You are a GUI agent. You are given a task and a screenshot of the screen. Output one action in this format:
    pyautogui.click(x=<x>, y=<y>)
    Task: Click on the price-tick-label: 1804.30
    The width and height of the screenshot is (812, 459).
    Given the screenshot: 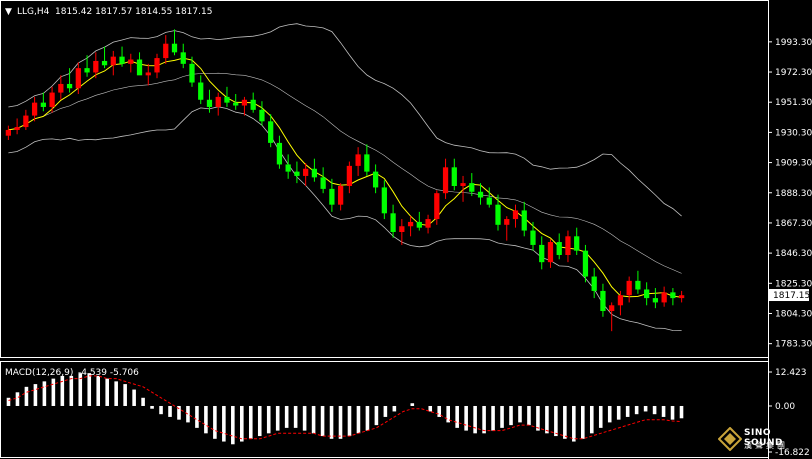 What is the action you would take?
    pyautogui.click(x=793, y=314)
    